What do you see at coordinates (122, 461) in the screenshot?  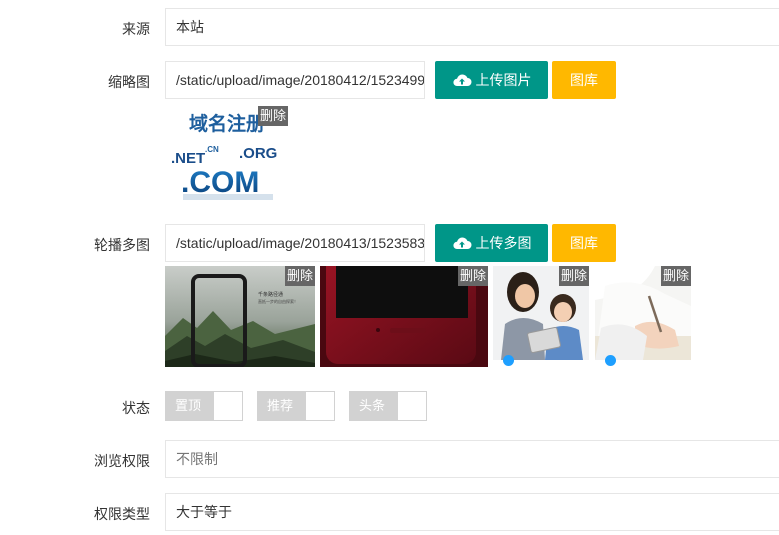 I see `browse-permission-label: 浏览权限` at bounding box center [122, 461].